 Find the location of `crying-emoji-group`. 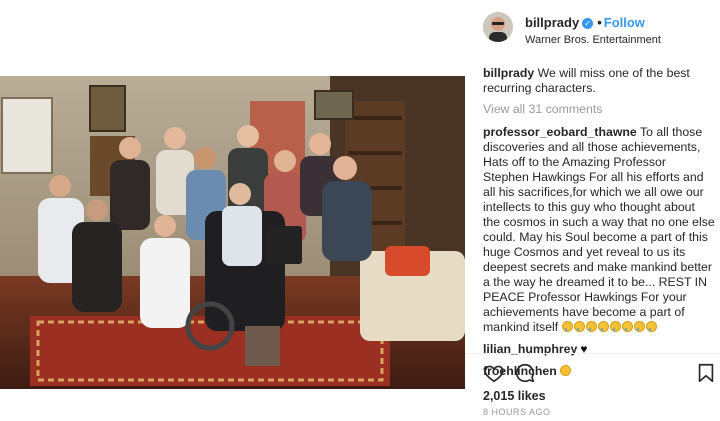

crying-emoji-group is located at coordinates (609, 327).